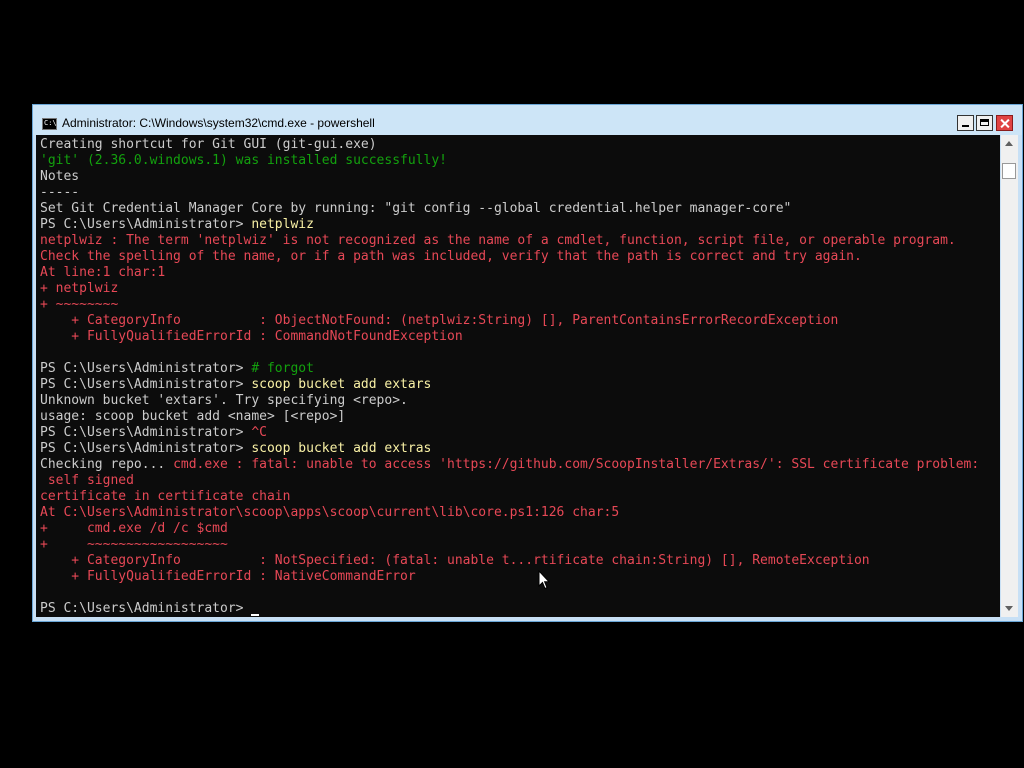  What do you see at coordinates (520, 417) in the screenshot?
I see `console-line: usage: scoop bucket add <name> [<repo>]` at bounding box center [520, 417].